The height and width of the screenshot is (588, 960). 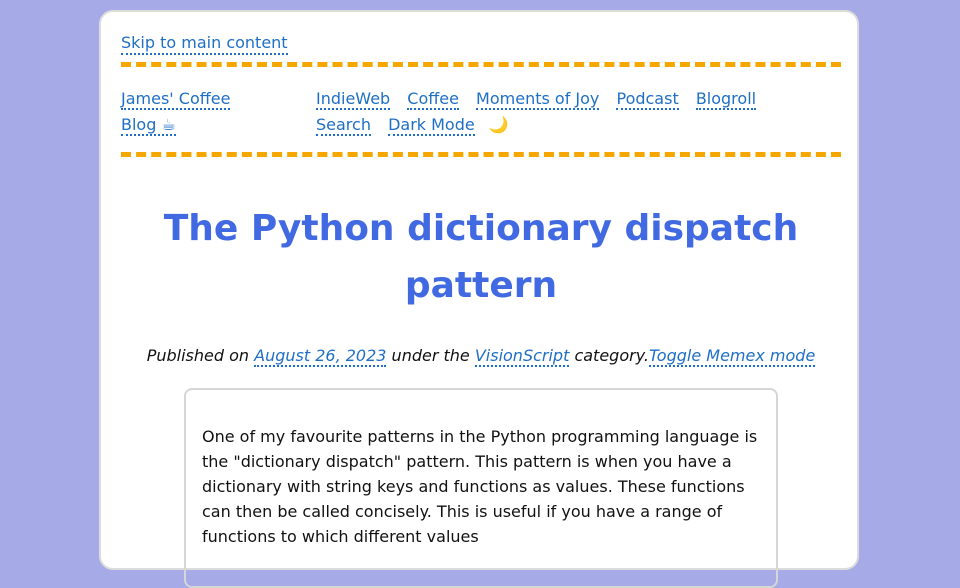 I want to click on skip-to-content-link: Skip to main content, so click(x=204, y=44).